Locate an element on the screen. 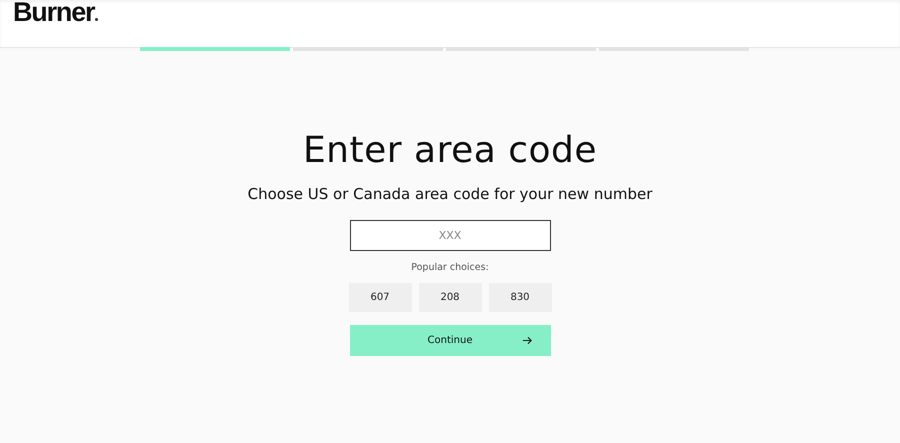  area-code-choice: 830 is located at coordinates (520, 297).